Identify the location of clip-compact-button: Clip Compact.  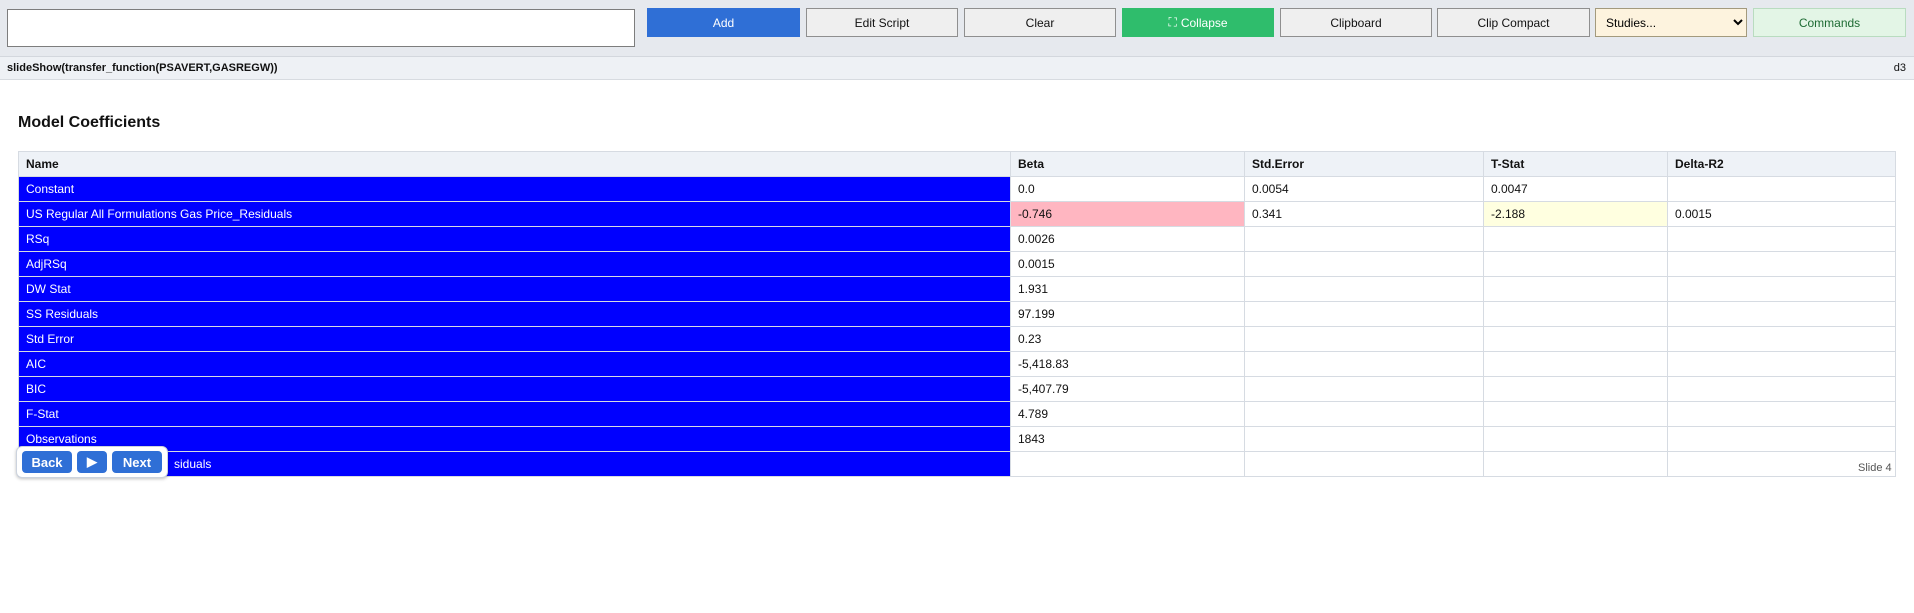
(1513, 22).